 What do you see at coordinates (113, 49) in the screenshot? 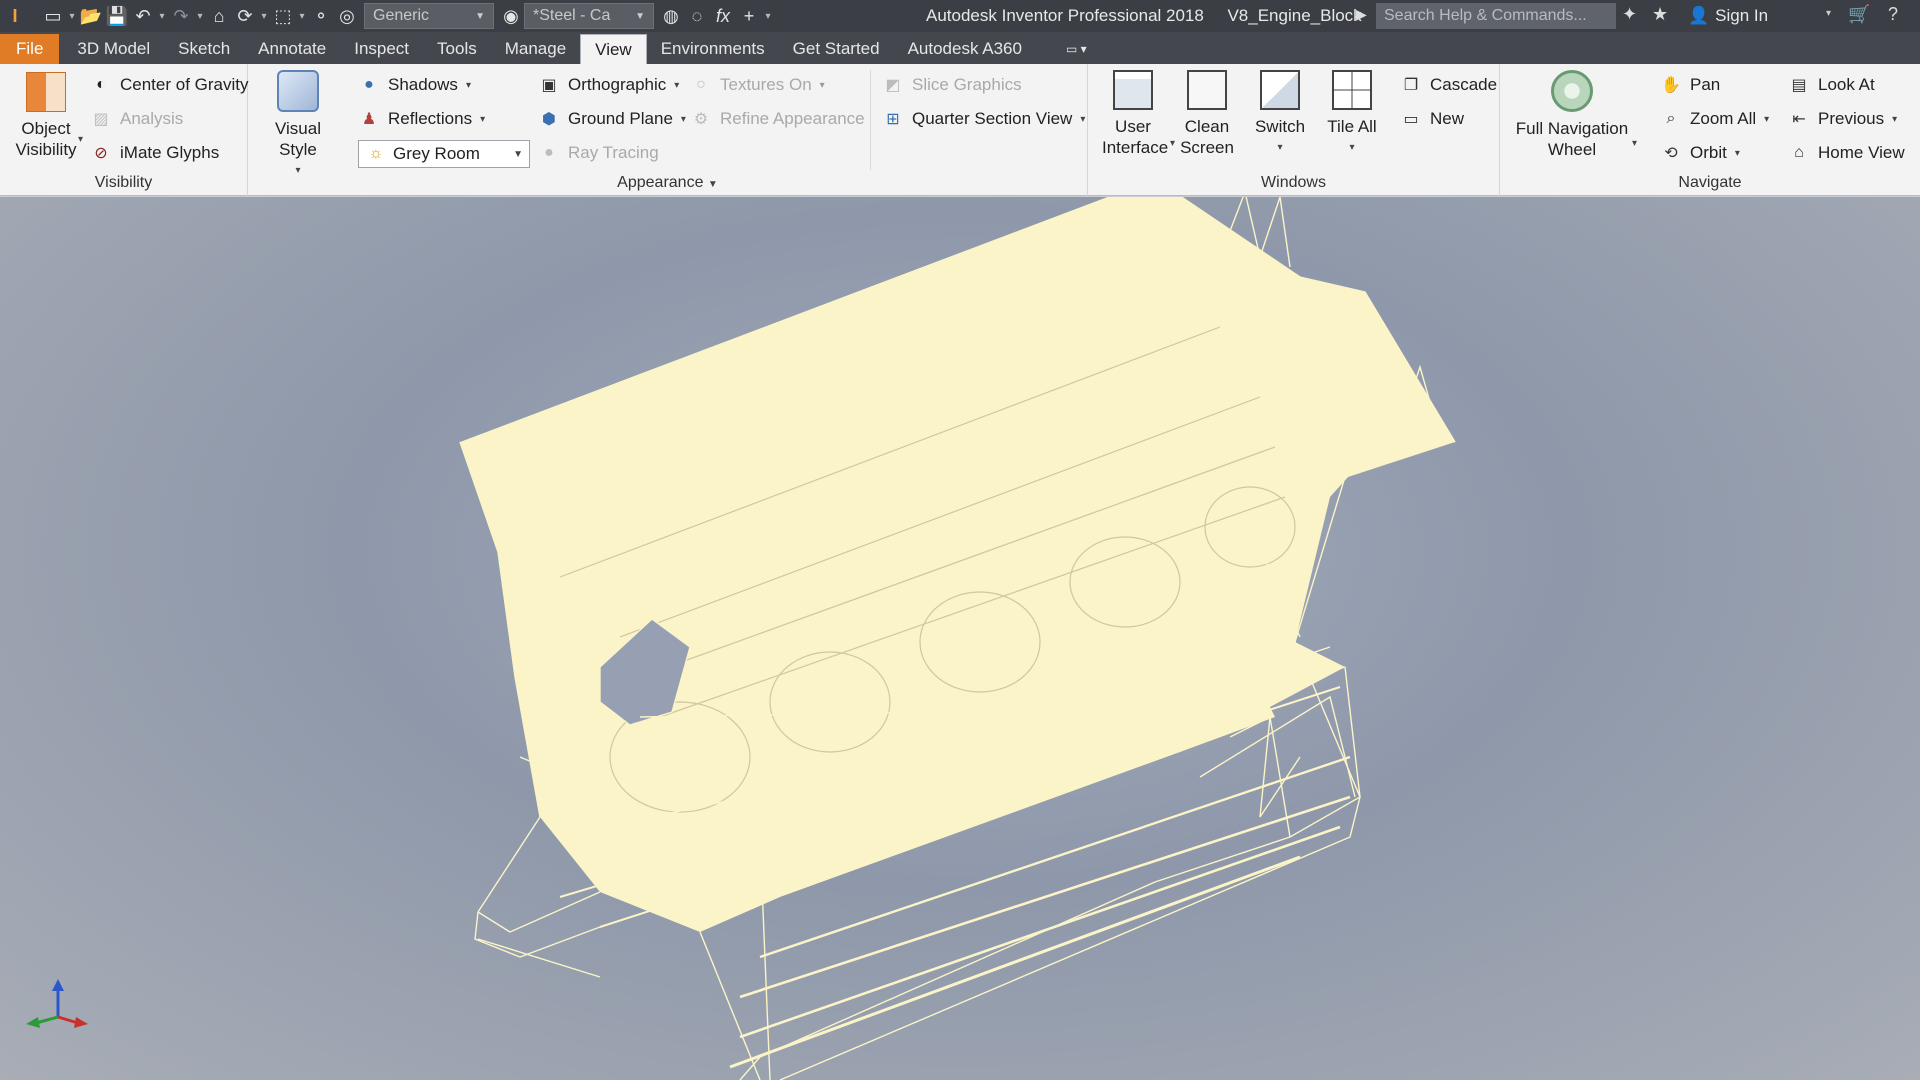
I see `tab-3d-model: 3D Model` at bounding box center [113, 49].